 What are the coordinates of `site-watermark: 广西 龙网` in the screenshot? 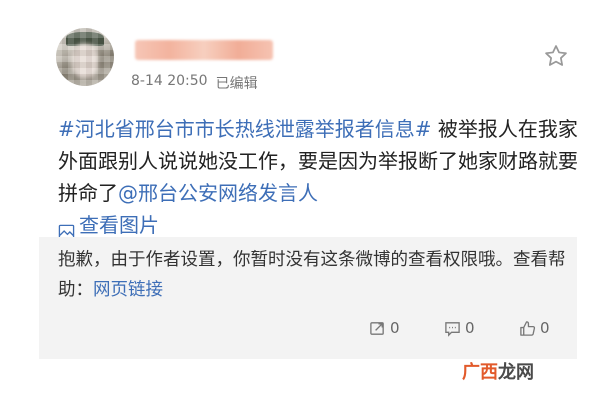 It's located at (498, 371).